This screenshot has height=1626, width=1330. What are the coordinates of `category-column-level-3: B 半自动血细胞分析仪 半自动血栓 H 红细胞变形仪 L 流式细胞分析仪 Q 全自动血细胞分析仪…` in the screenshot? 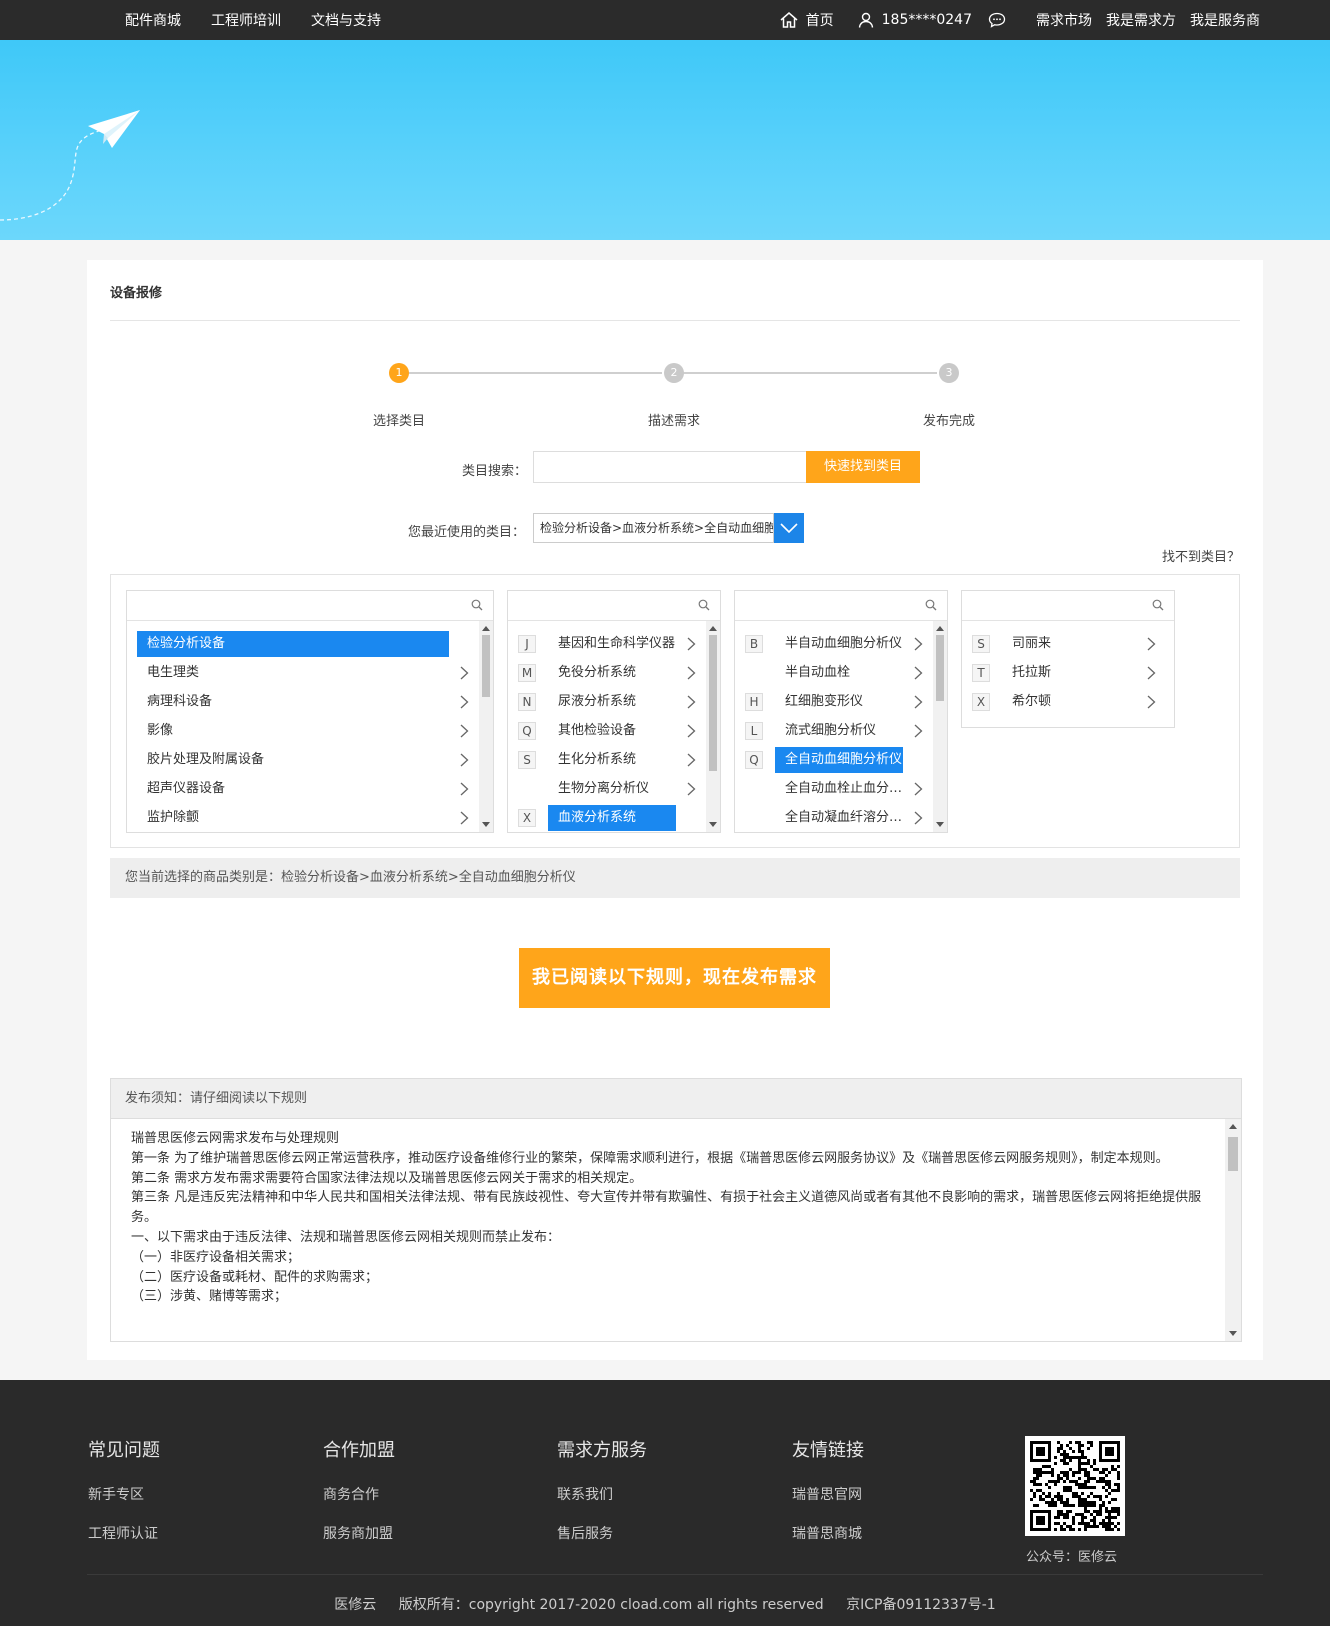 It's located at (841, 711).